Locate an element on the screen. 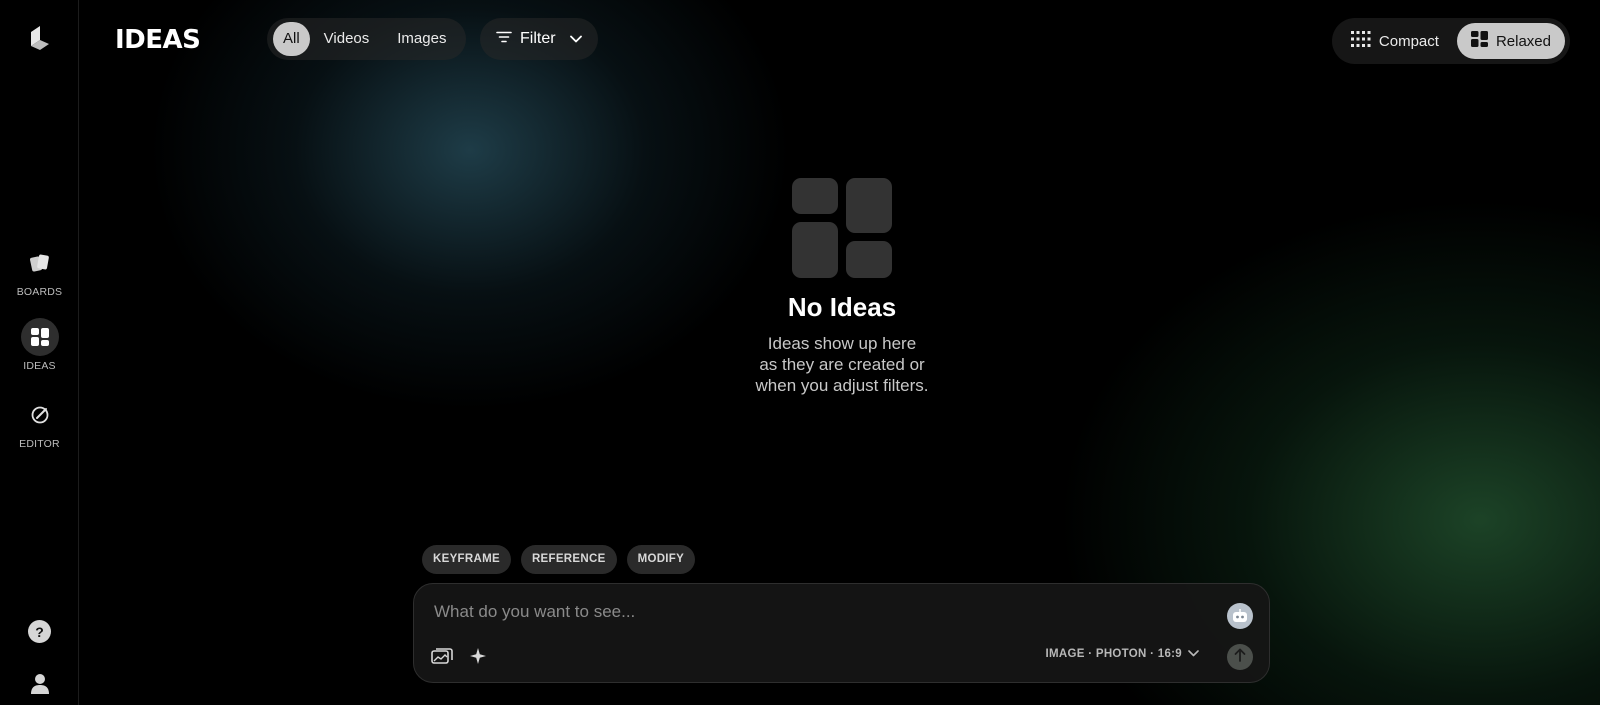 This screenshot has width=1600, height=705. media-filter-images: Images is located at coordinates (421, 39).